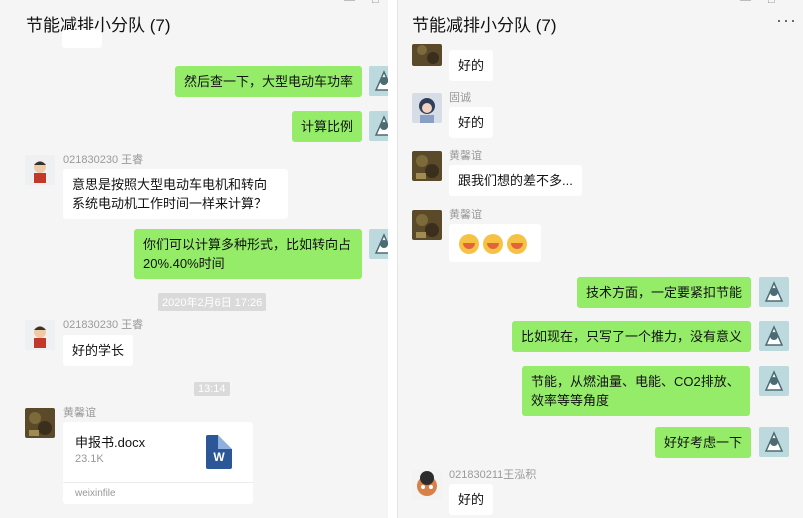  What do you see at coordinates (212, 302) in the screenshot?
I see `timestamp: 2020年2月6日 17:26` at bounding box center [212, 302].